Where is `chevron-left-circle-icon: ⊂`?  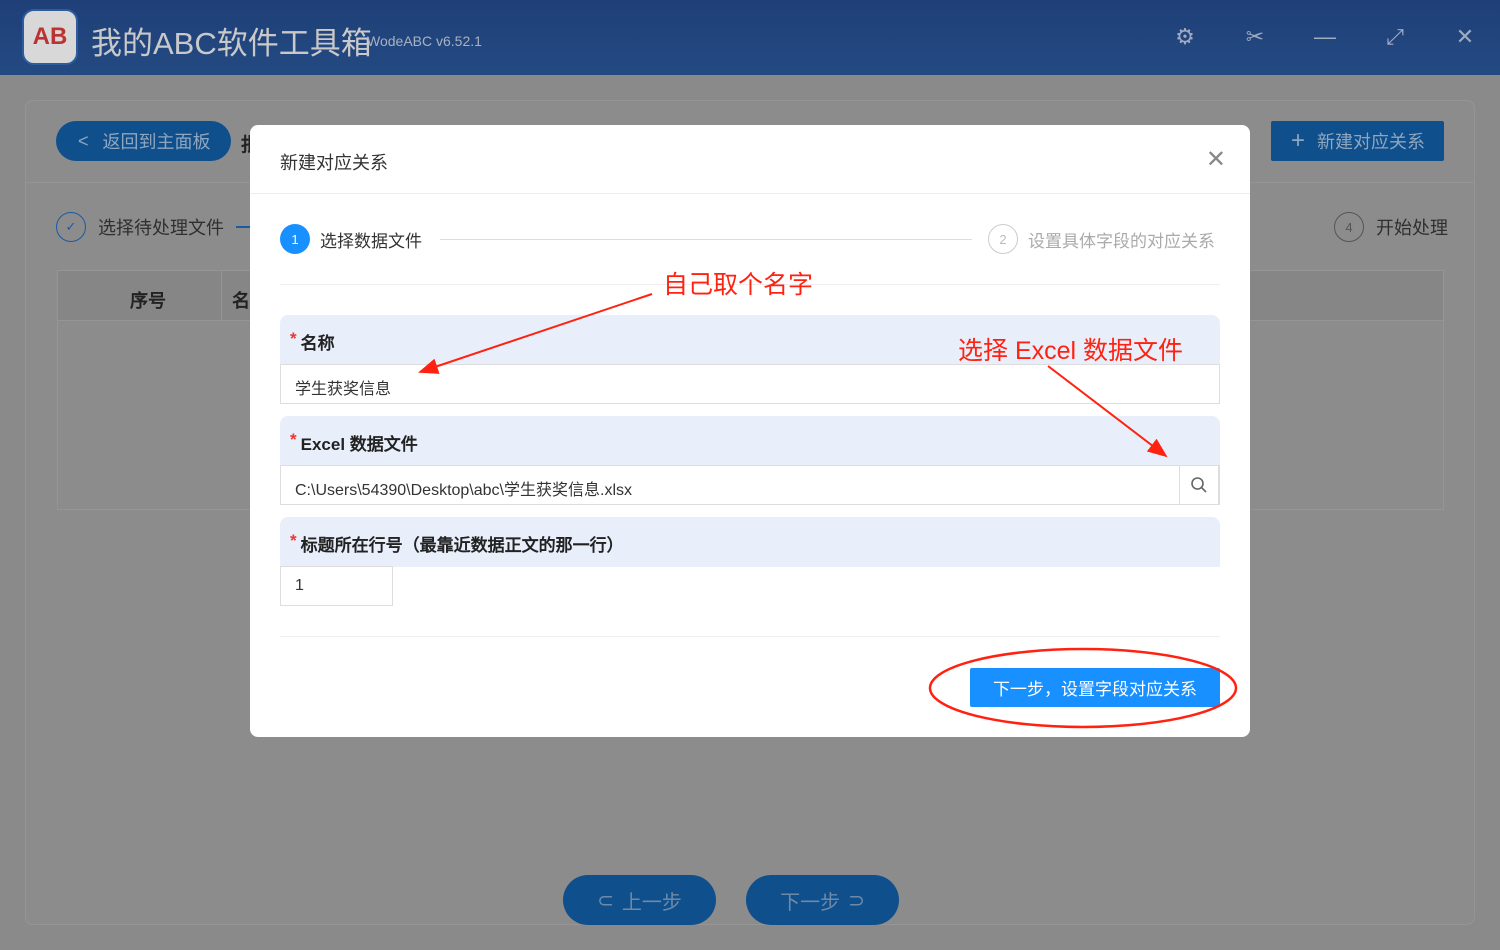 chevron-left-circle-icon: ⊂ is located at coordinates (605, 900).